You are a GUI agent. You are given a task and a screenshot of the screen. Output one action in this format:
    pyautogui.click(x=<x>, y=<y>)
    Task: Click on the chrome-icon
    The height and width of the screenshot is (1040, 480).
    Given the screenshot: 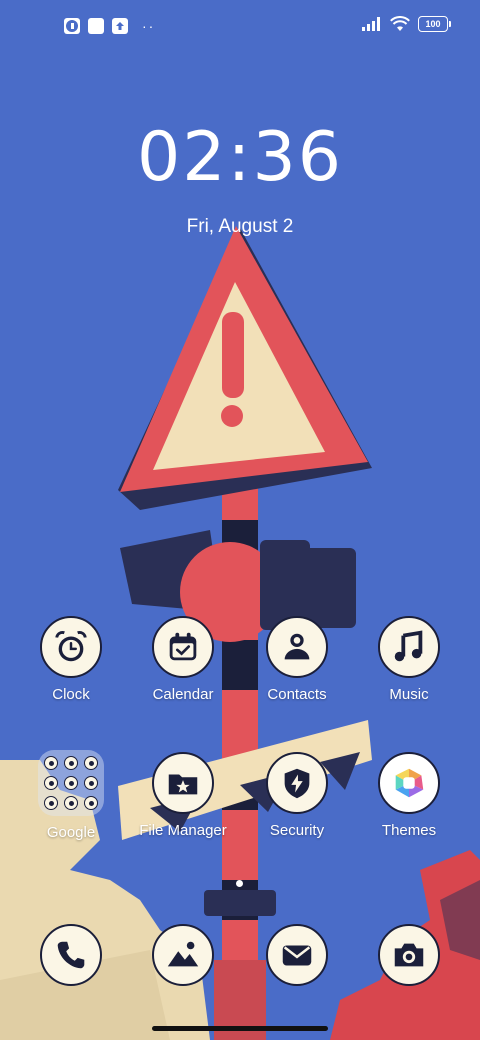 What is the action you would take?
    pyautogui.click(x=51, y=763)
    